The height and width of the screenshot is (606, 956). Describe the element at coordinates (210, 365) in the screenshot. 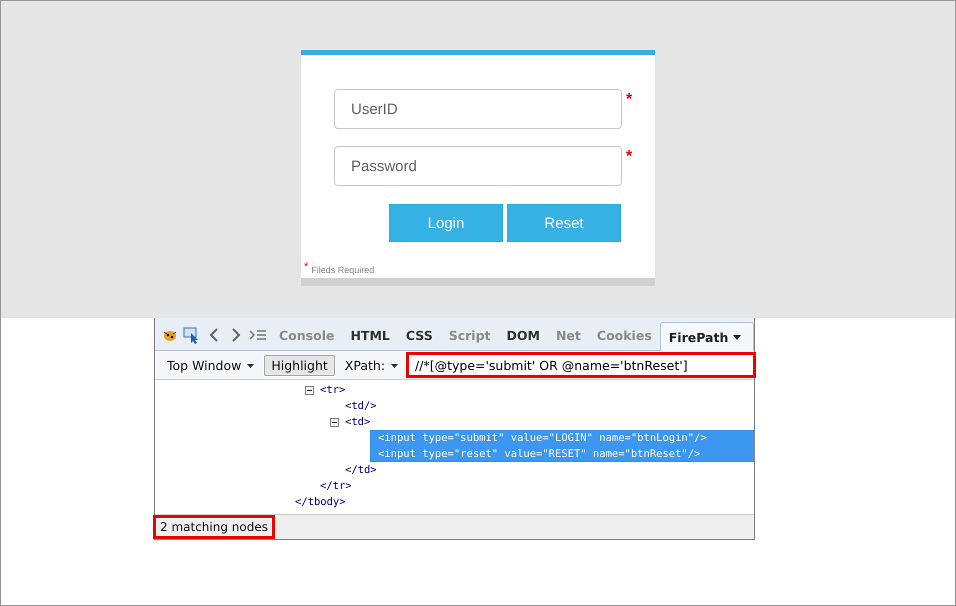

I see `window-dropdown: Top Window` at that location.